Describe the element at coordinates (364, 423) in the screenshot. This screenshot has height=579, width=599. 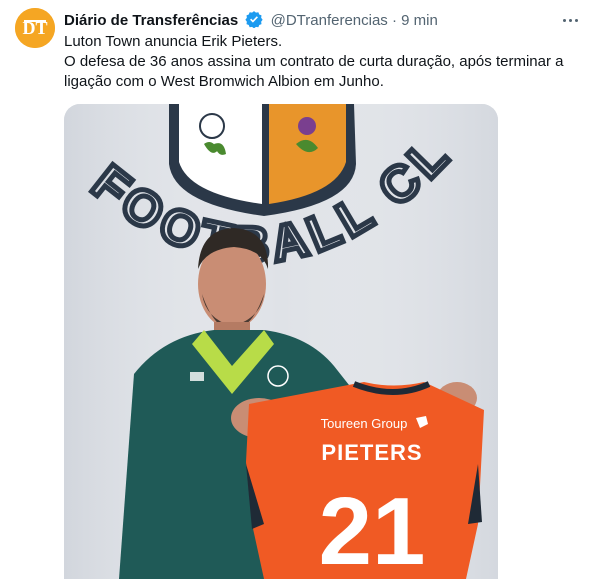
I see `shirt-sponsor: Toureen Group` at that location.